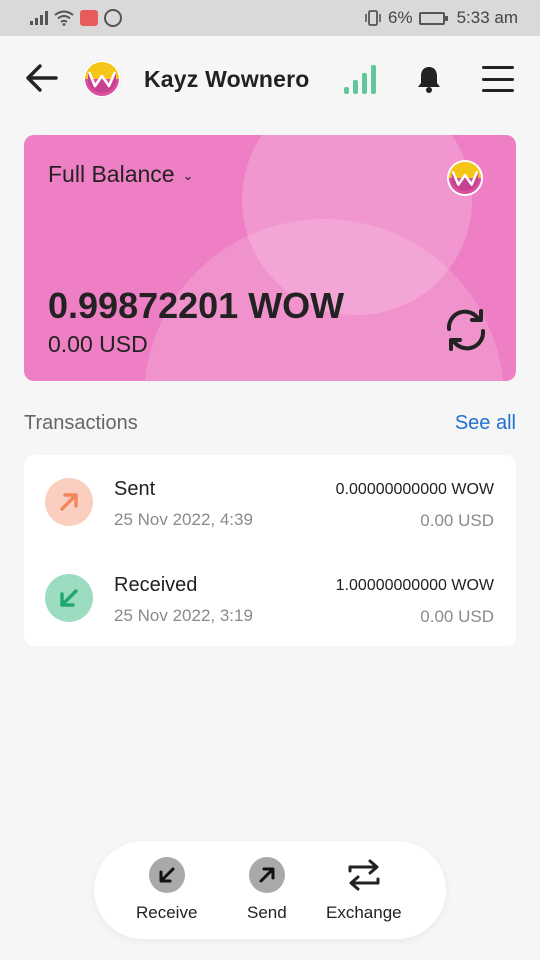 Image resolution: width=540 pixels, height=960 pixels. What do you see at coordinates (400, 17) in the screenshot?
I see `battery-percent: 6%` at bounding box center [400, 17].